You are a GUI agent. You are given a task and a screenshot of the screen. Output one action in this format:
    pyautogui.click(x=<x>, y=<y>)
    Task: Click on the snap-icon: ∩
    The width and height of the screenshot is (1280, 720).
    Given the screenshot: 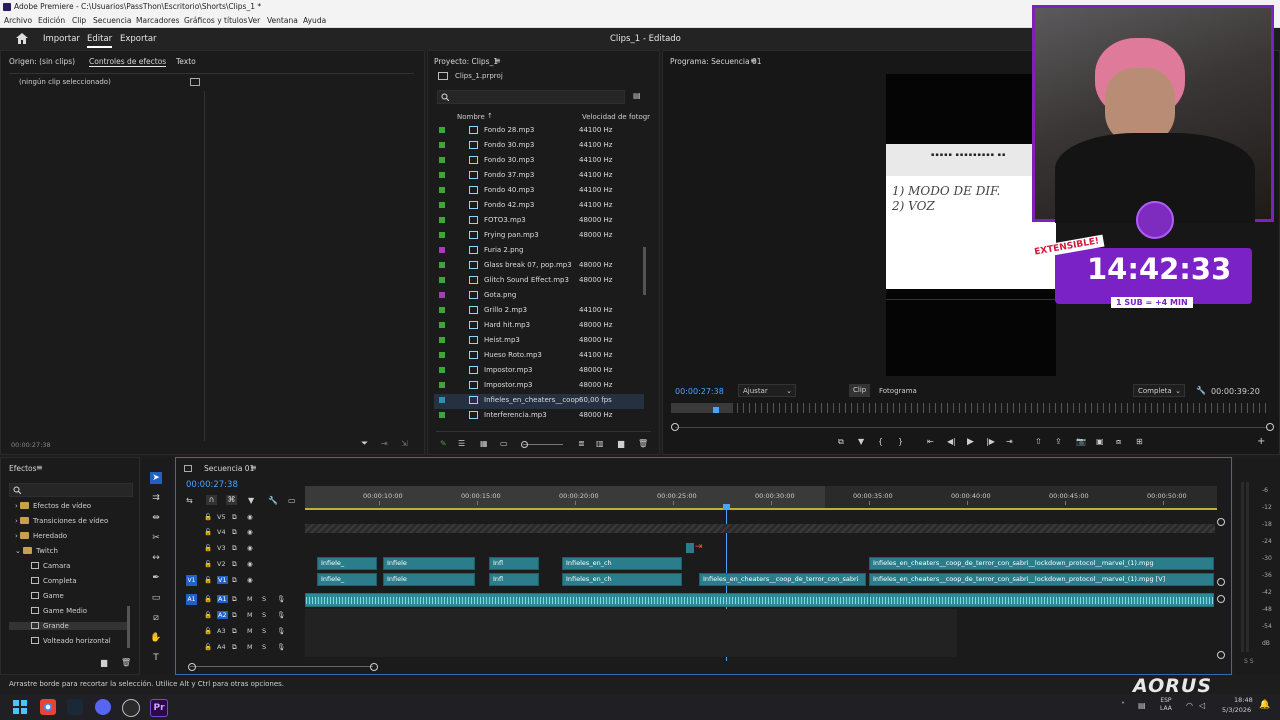 What is the action you would take?
    pyautogui.click(x=211, y=500)
    